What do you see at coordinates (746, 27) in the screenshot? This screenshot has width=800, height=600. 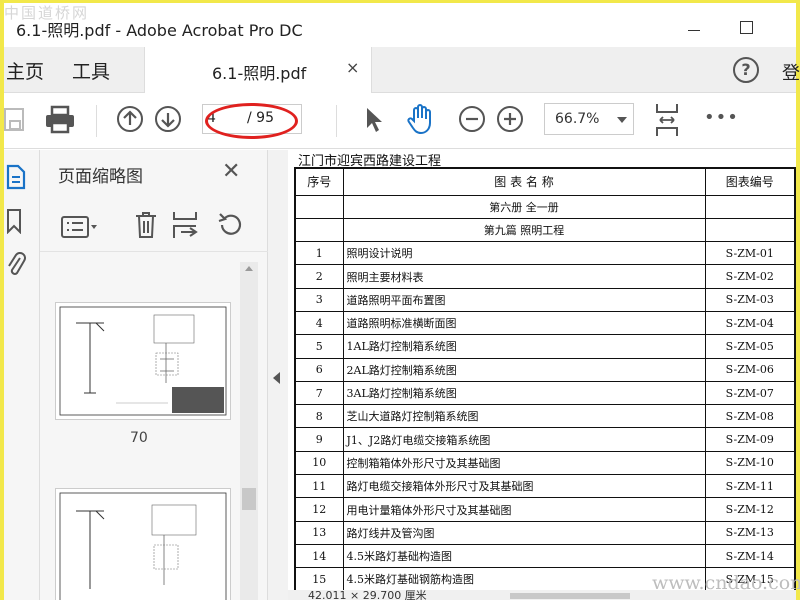 I see `maximize-button` at bounding box center [746, 27].